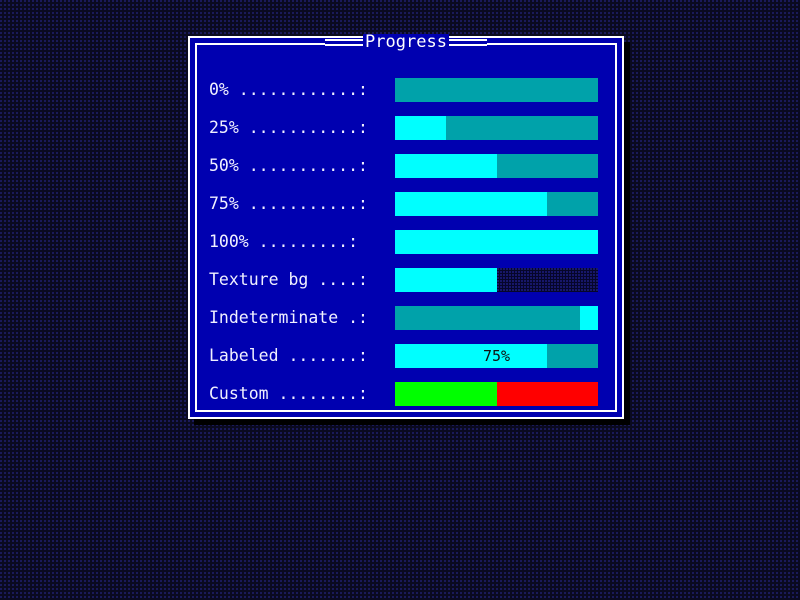  What do you see at coordinates (446, 166) in the screenshot?
I see `progress-50-fill` at bounding box center [446, 166].